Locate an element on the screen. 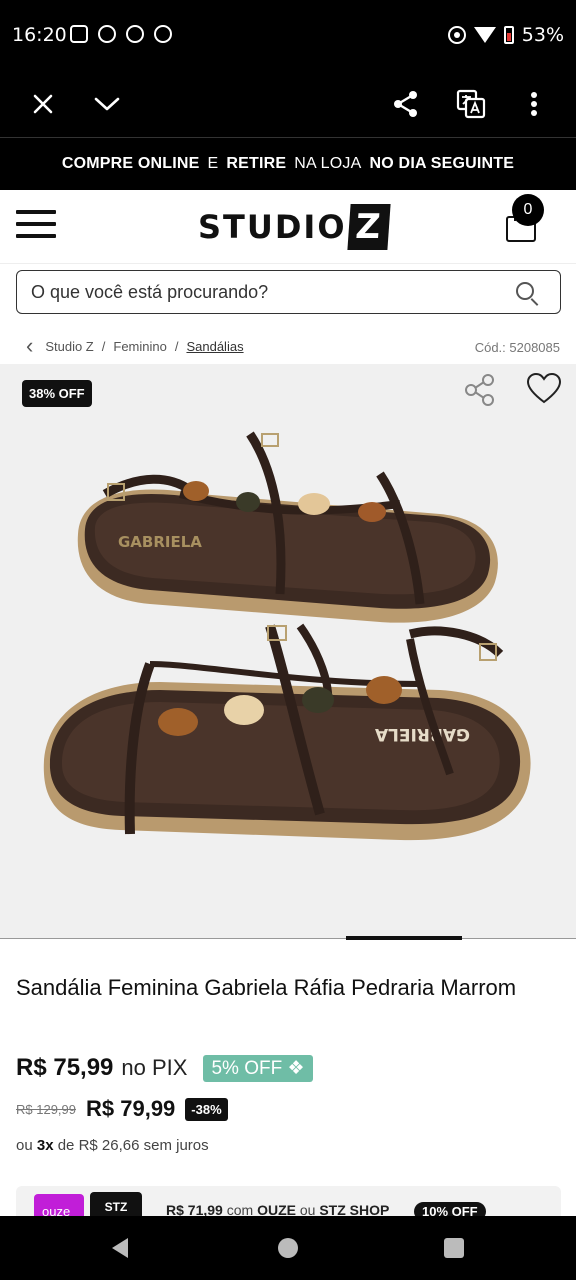 The width and height of the screenshot is (576, 1280). pix-discount-badge: 5% OFF ❖ is located at coordinates (258, 1068).